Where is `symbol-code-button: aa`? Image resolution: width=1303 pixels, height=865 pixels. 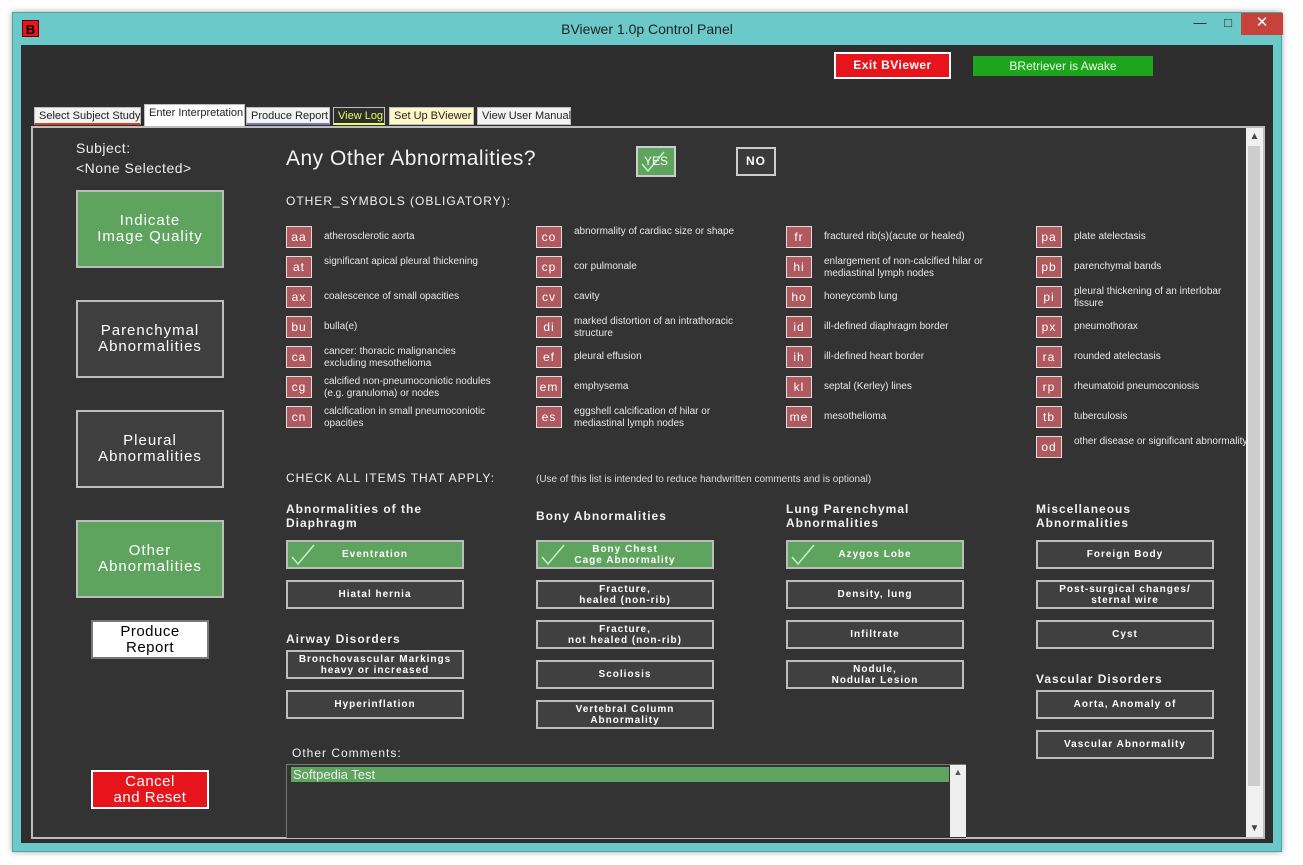
symbol-code-button: aa is located at coordinates (299, 237).